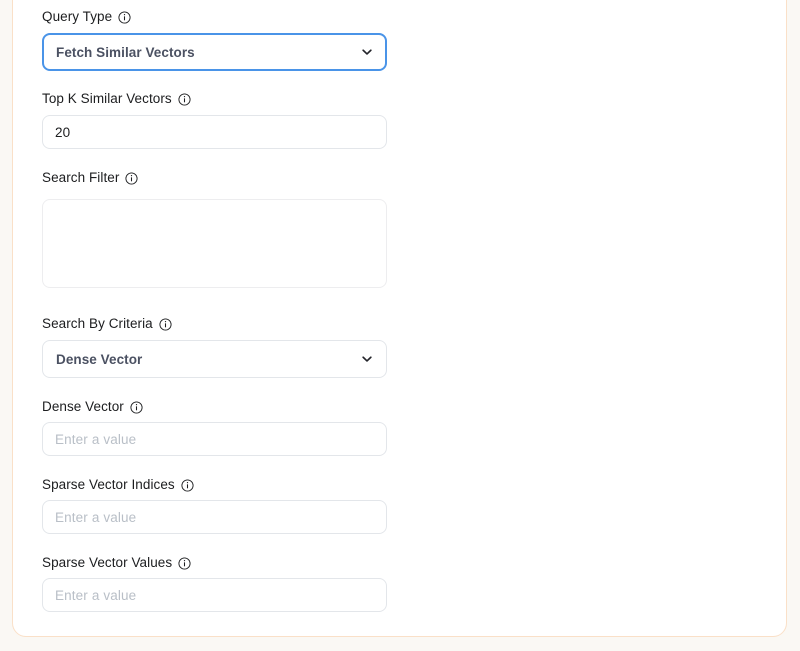 The width and height of the screenshot is (800, 651). Describe the element at coordinates (214, 439) in the screenshot. I see `input-dense-vector: Enter a value` at that location.